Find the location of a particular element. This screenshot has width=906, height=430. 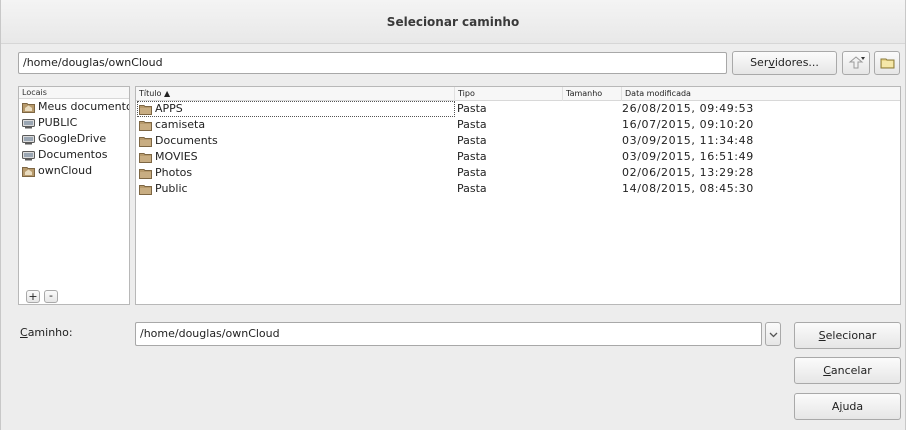

table-row: APPS Pasta 26/08/2015, 09:49:53 is located at coordinates (518, 109).